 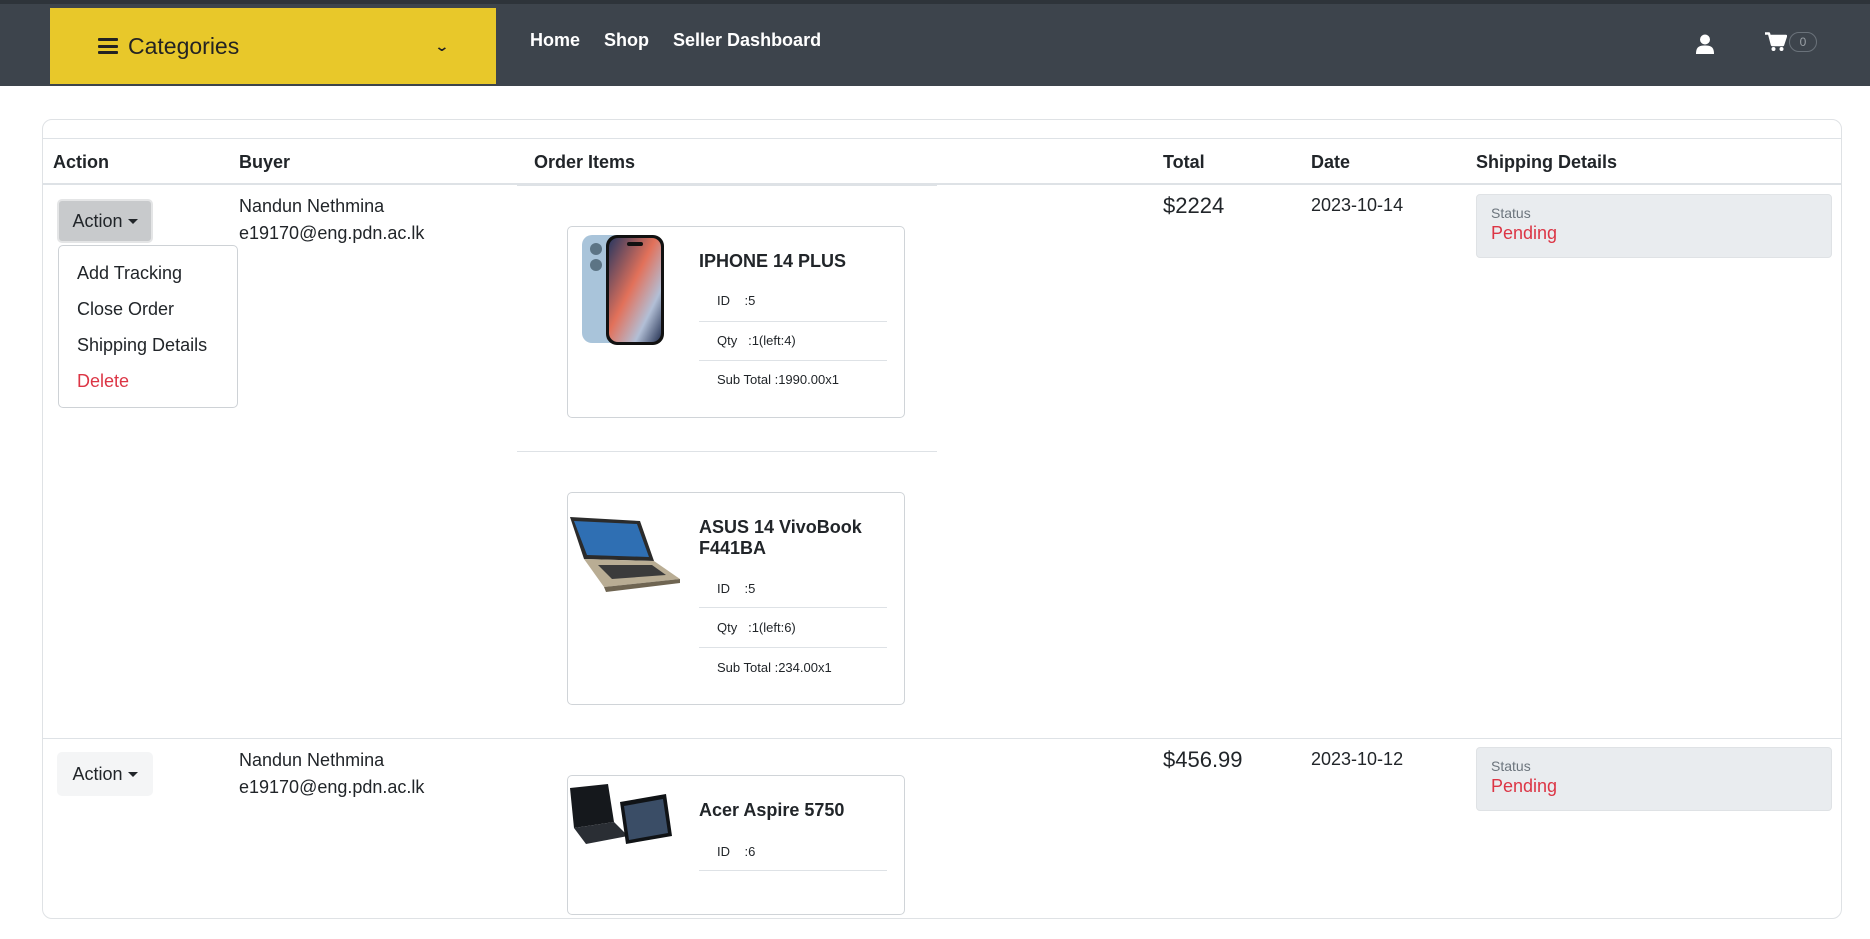 I want to click on product-name: ASUS 14 VivoBook F441BA, so click(x=780, y=537).